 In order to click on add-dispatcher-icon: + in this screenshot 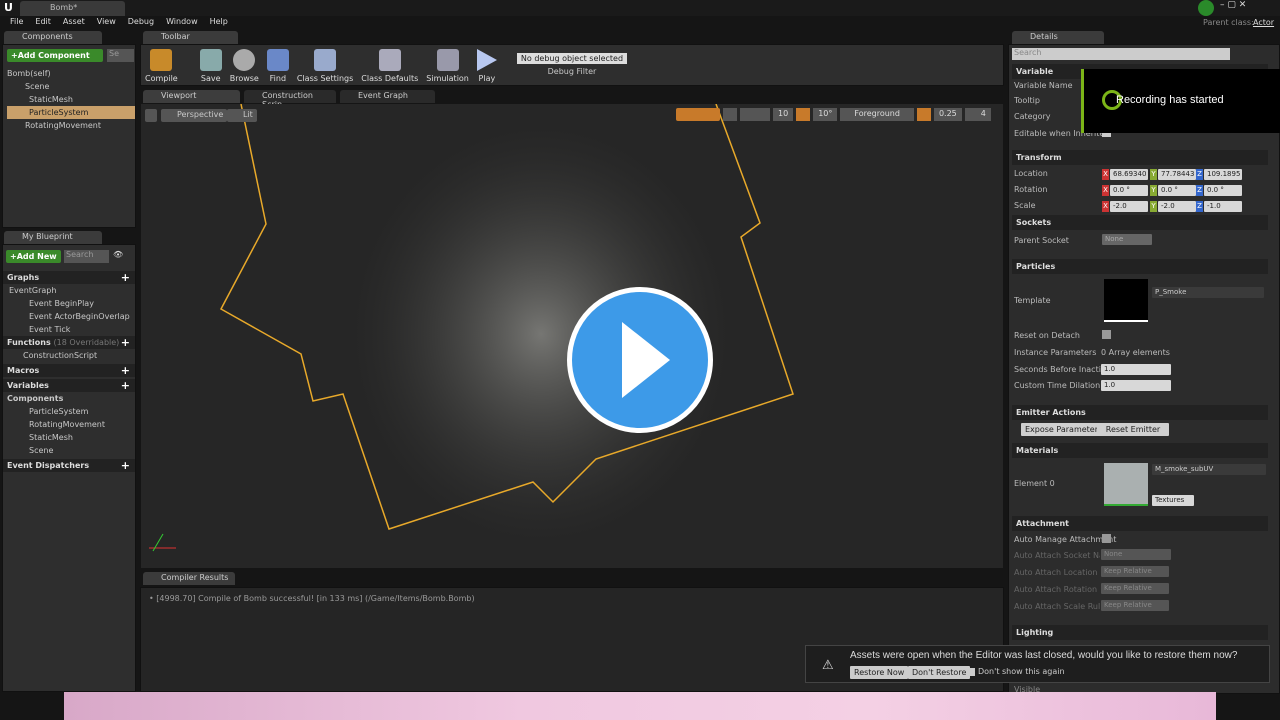, I will do `click(125, 465)`.